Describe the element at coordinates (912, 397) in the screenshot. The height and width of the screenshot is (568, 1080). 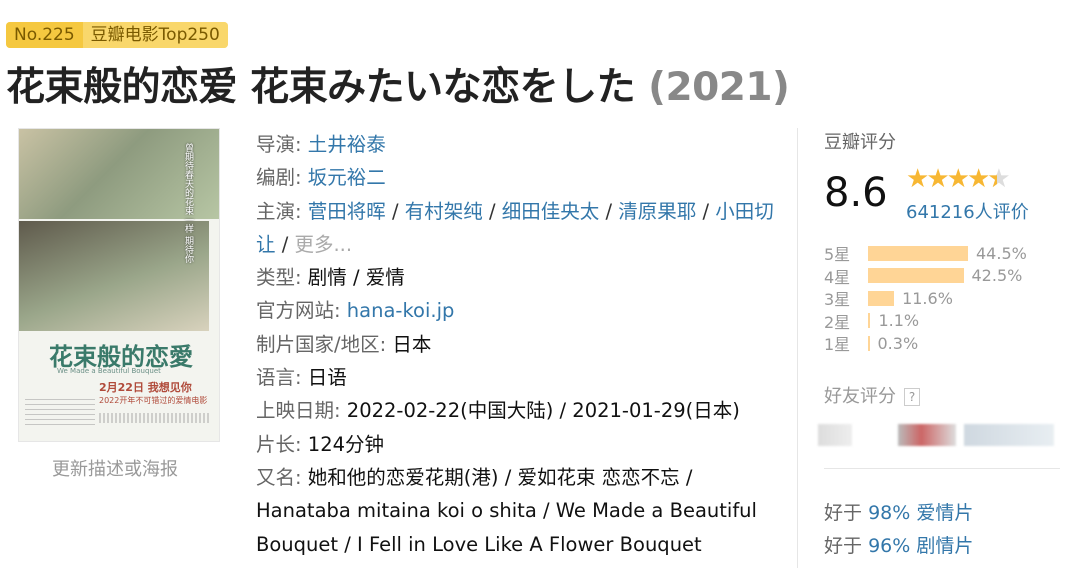
I see `help-icon: ?` at that location.